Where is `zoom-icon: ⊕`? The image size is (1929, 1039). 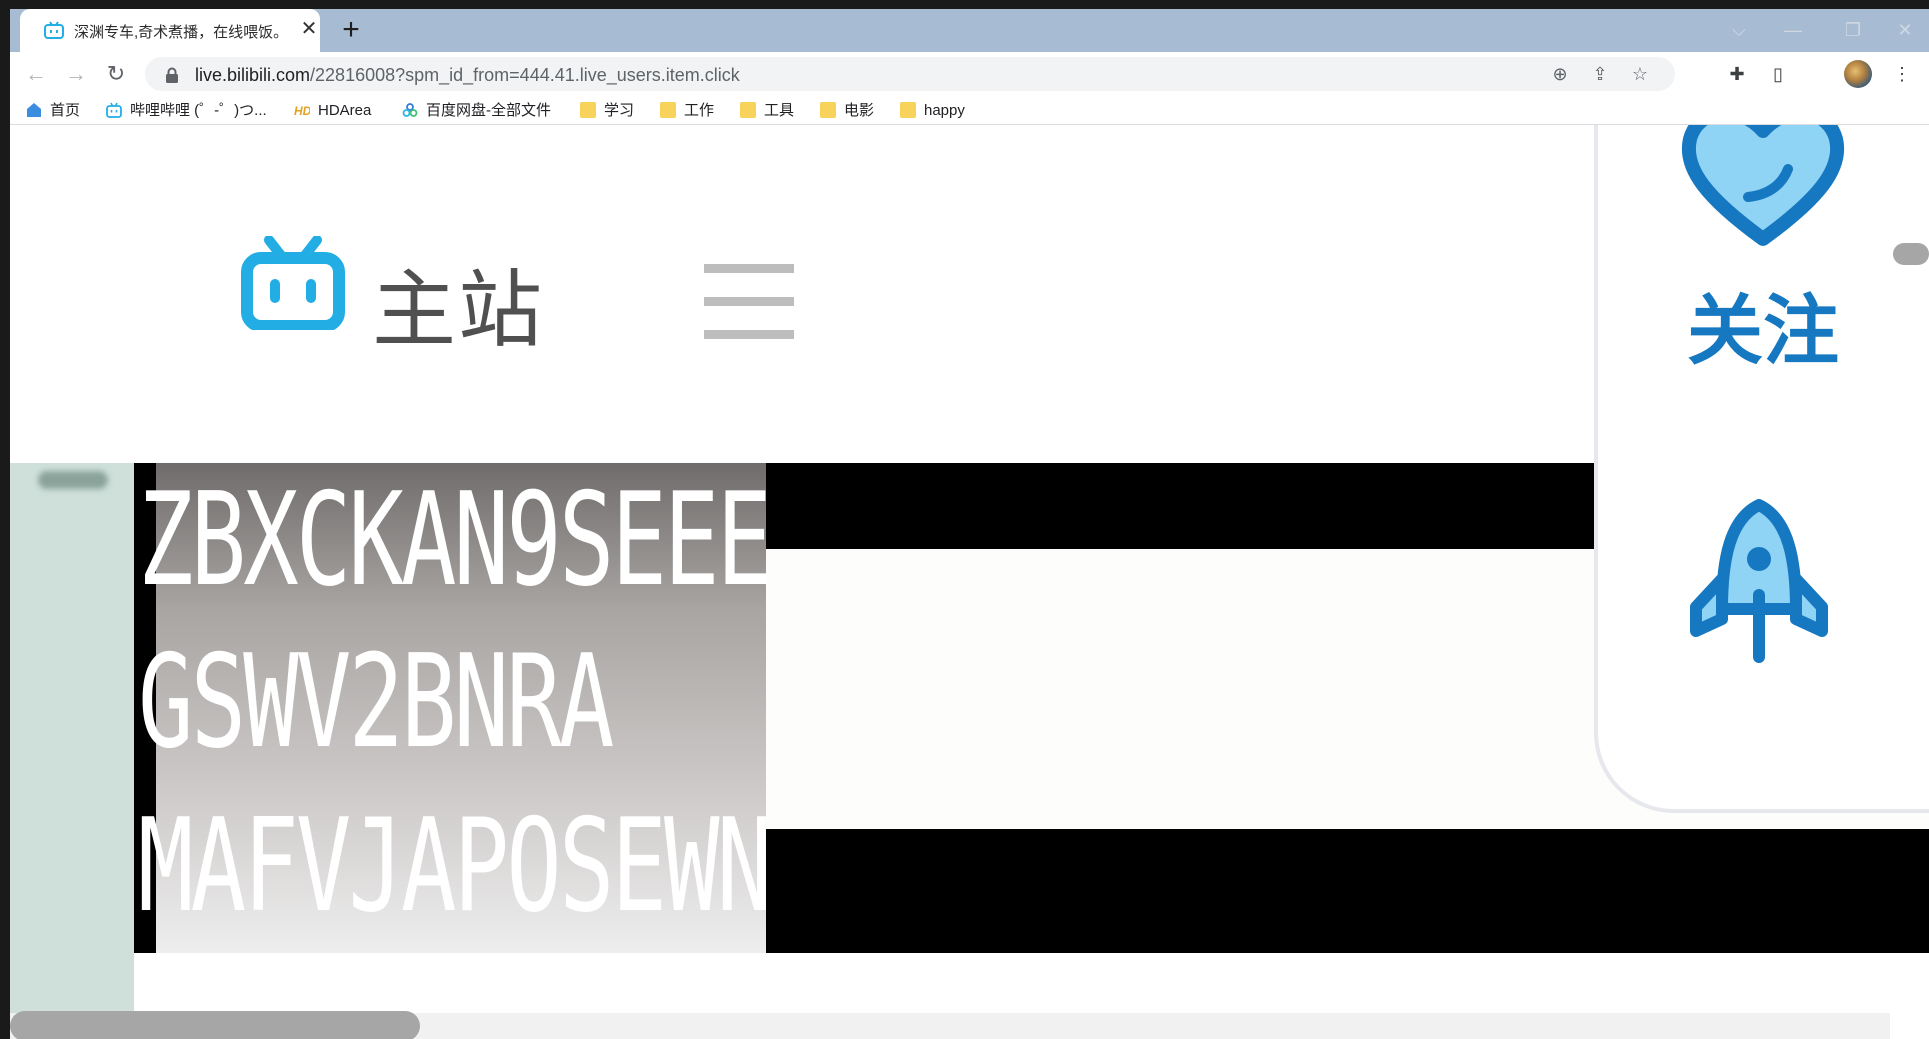
zoom-icon: ⊕ is located at coordinates (1560, 74).